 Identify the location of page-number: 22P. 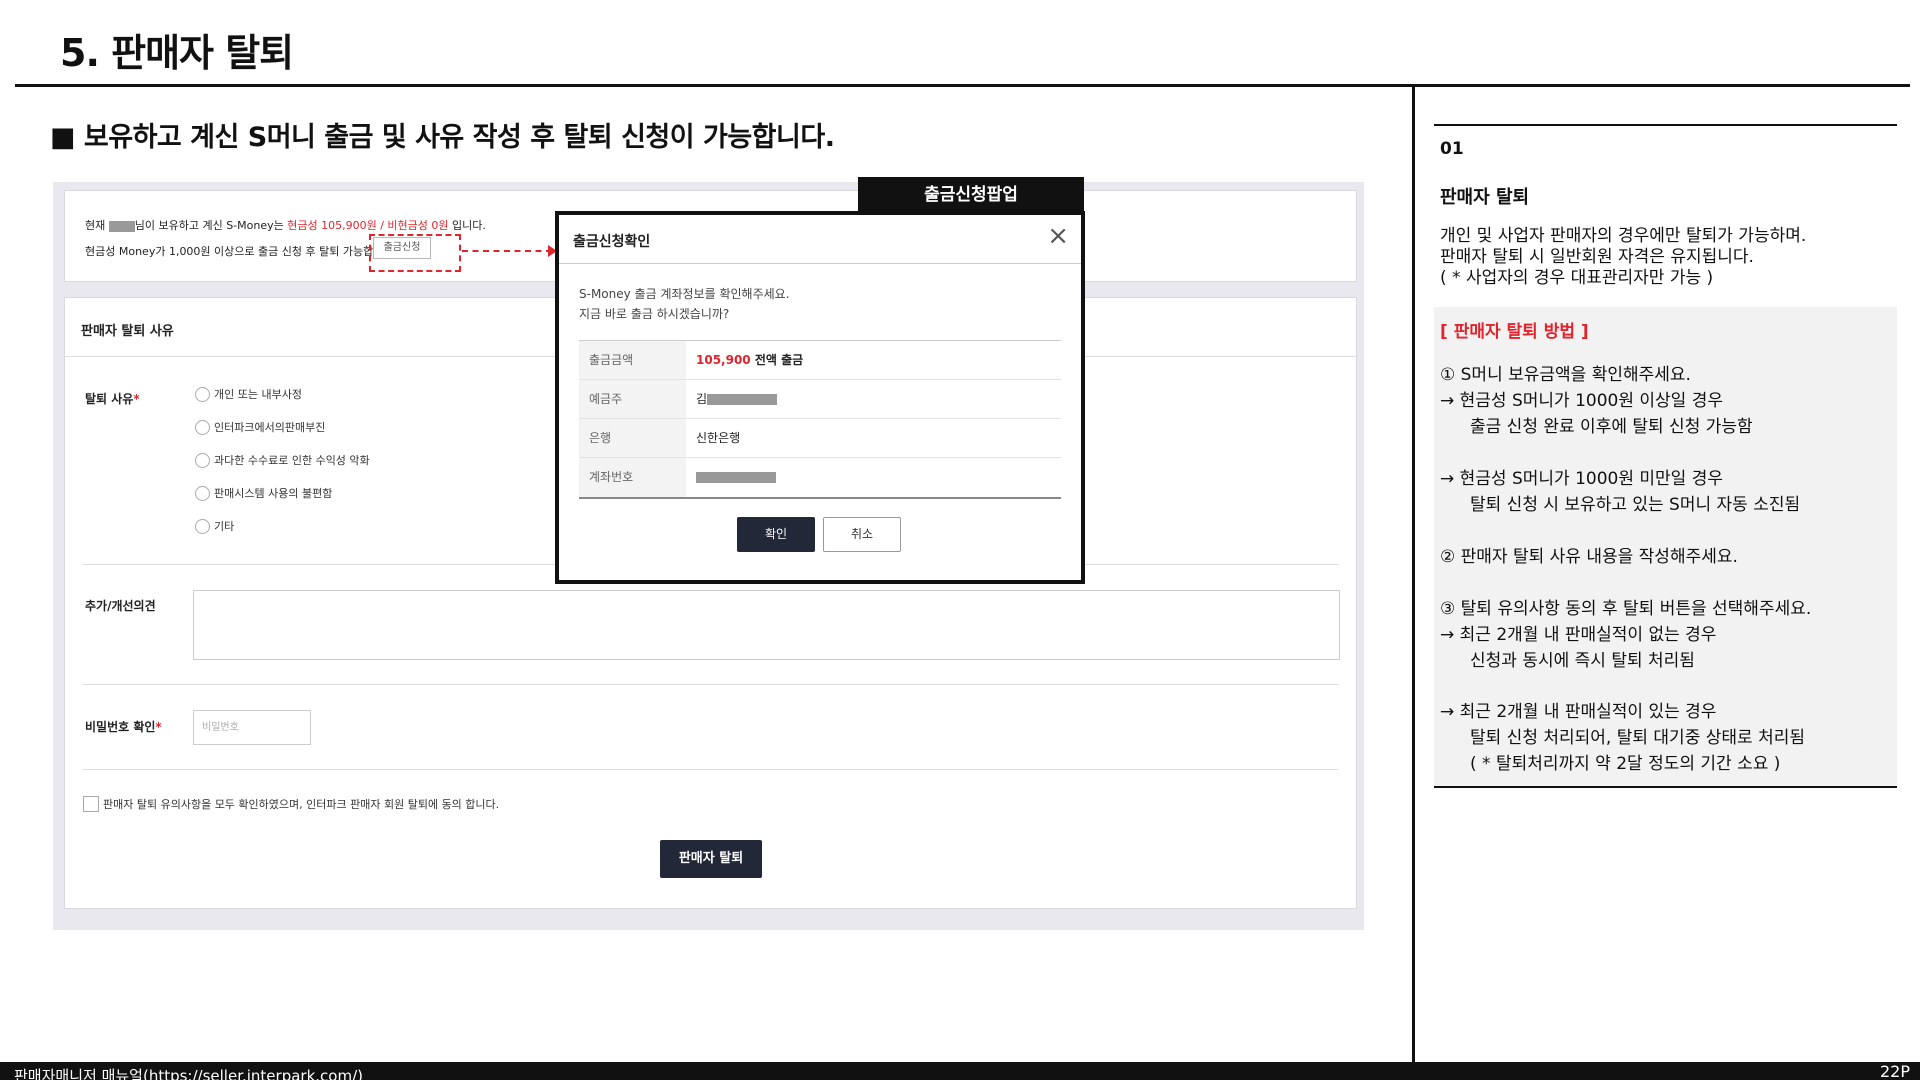
(1894, 1071).